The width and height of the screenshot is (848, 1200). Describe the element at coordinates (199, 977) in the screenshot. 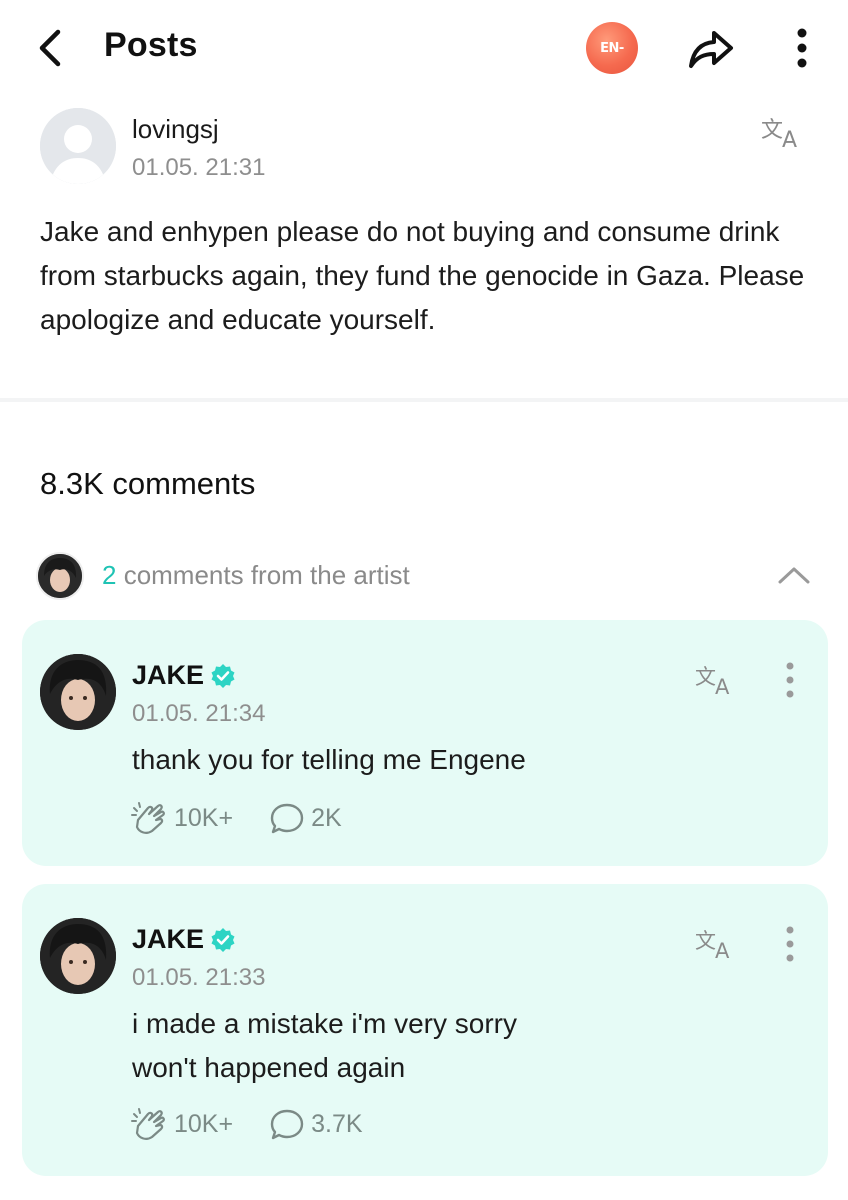

I see `comment-timestamp: 01.05. 21:33` at that location.